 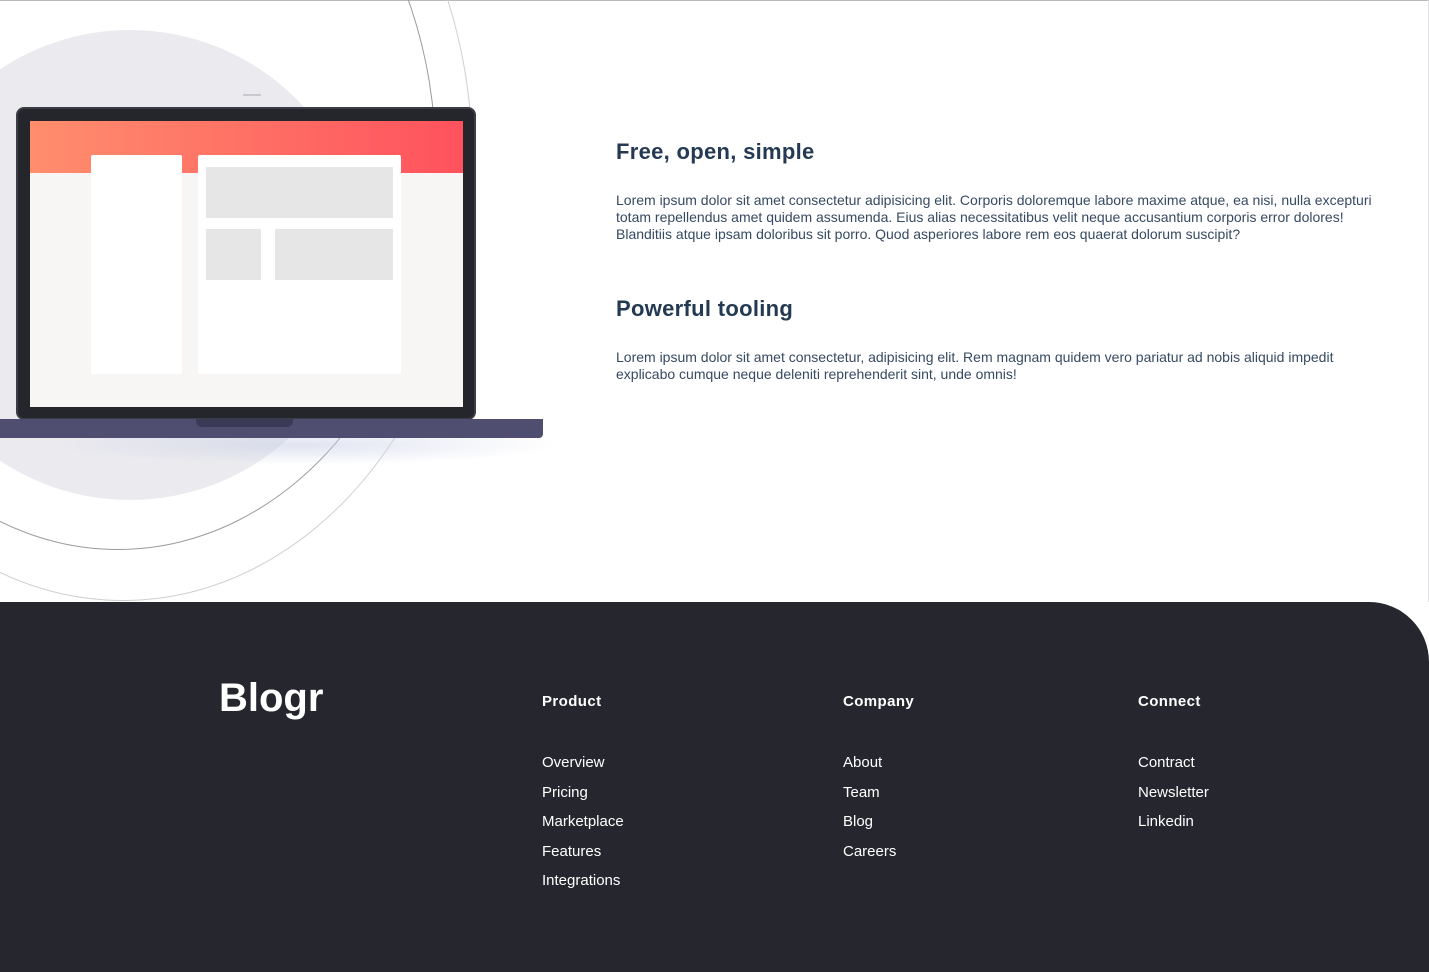 What do you see at coordinates (299, 192) in the screenshot?
I see `screen-wide-block` at bounding box center [299, 192].